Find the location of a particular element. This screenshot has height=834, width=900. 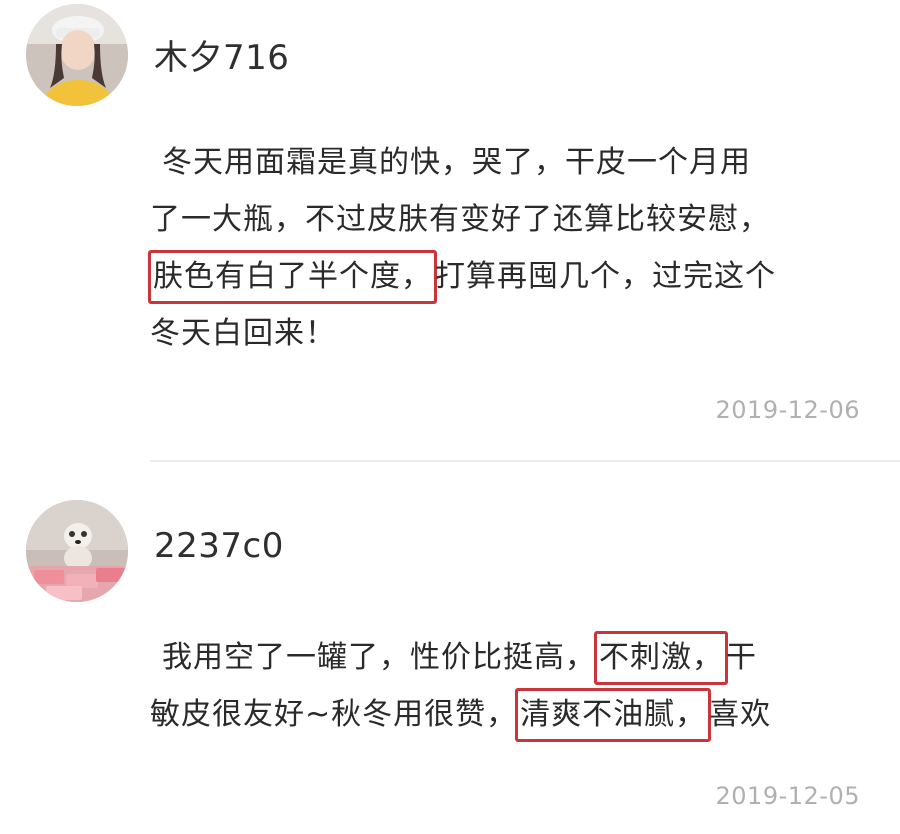

highlight-box: 不刺激， is located at coordinates (661, 658).